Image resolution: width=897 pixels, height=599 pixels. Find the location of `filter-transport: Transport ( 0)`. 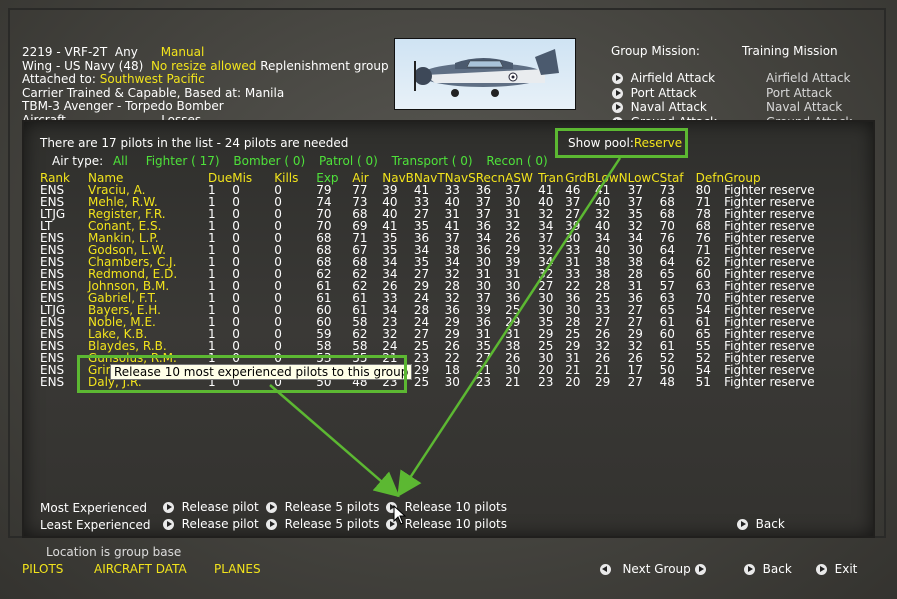

filter-transport: Transport ( 0) is located at coordinates (432, 161).